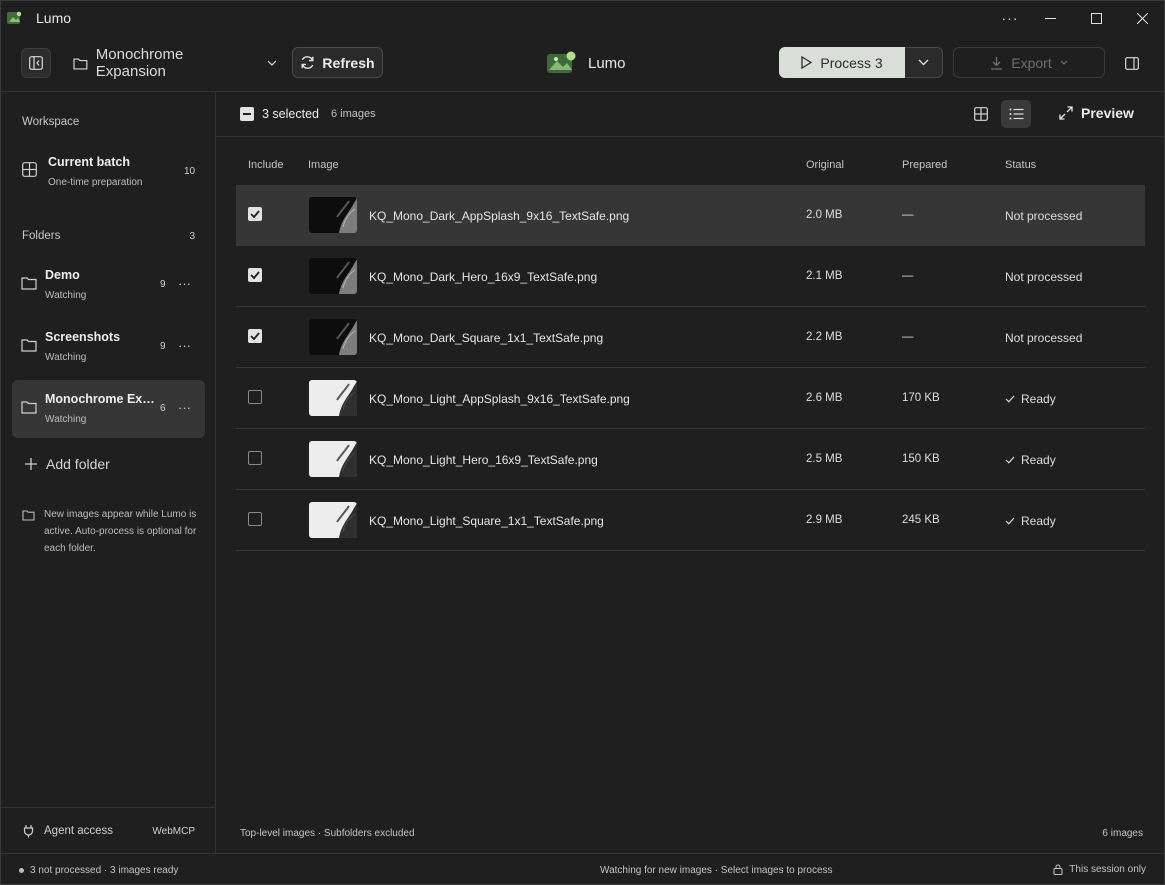  Describe the element at coordinates (824, 215) in the screenshot. I see `original-size: 2.0 MB` at that location.